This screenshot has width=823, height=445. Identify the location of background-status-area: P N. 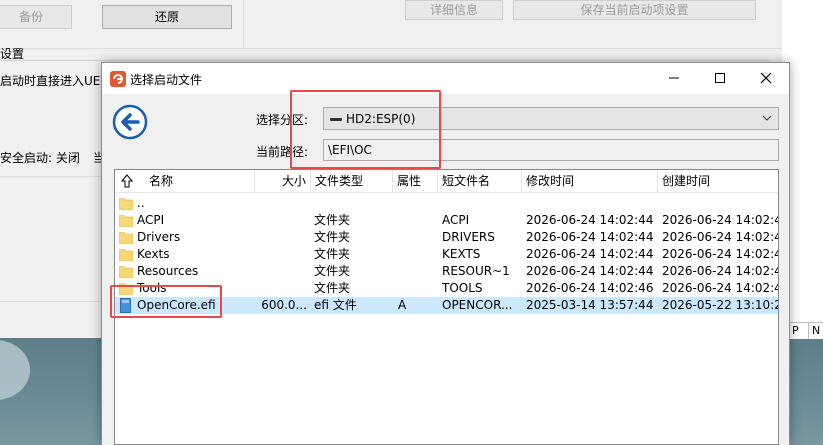
(806, 330).